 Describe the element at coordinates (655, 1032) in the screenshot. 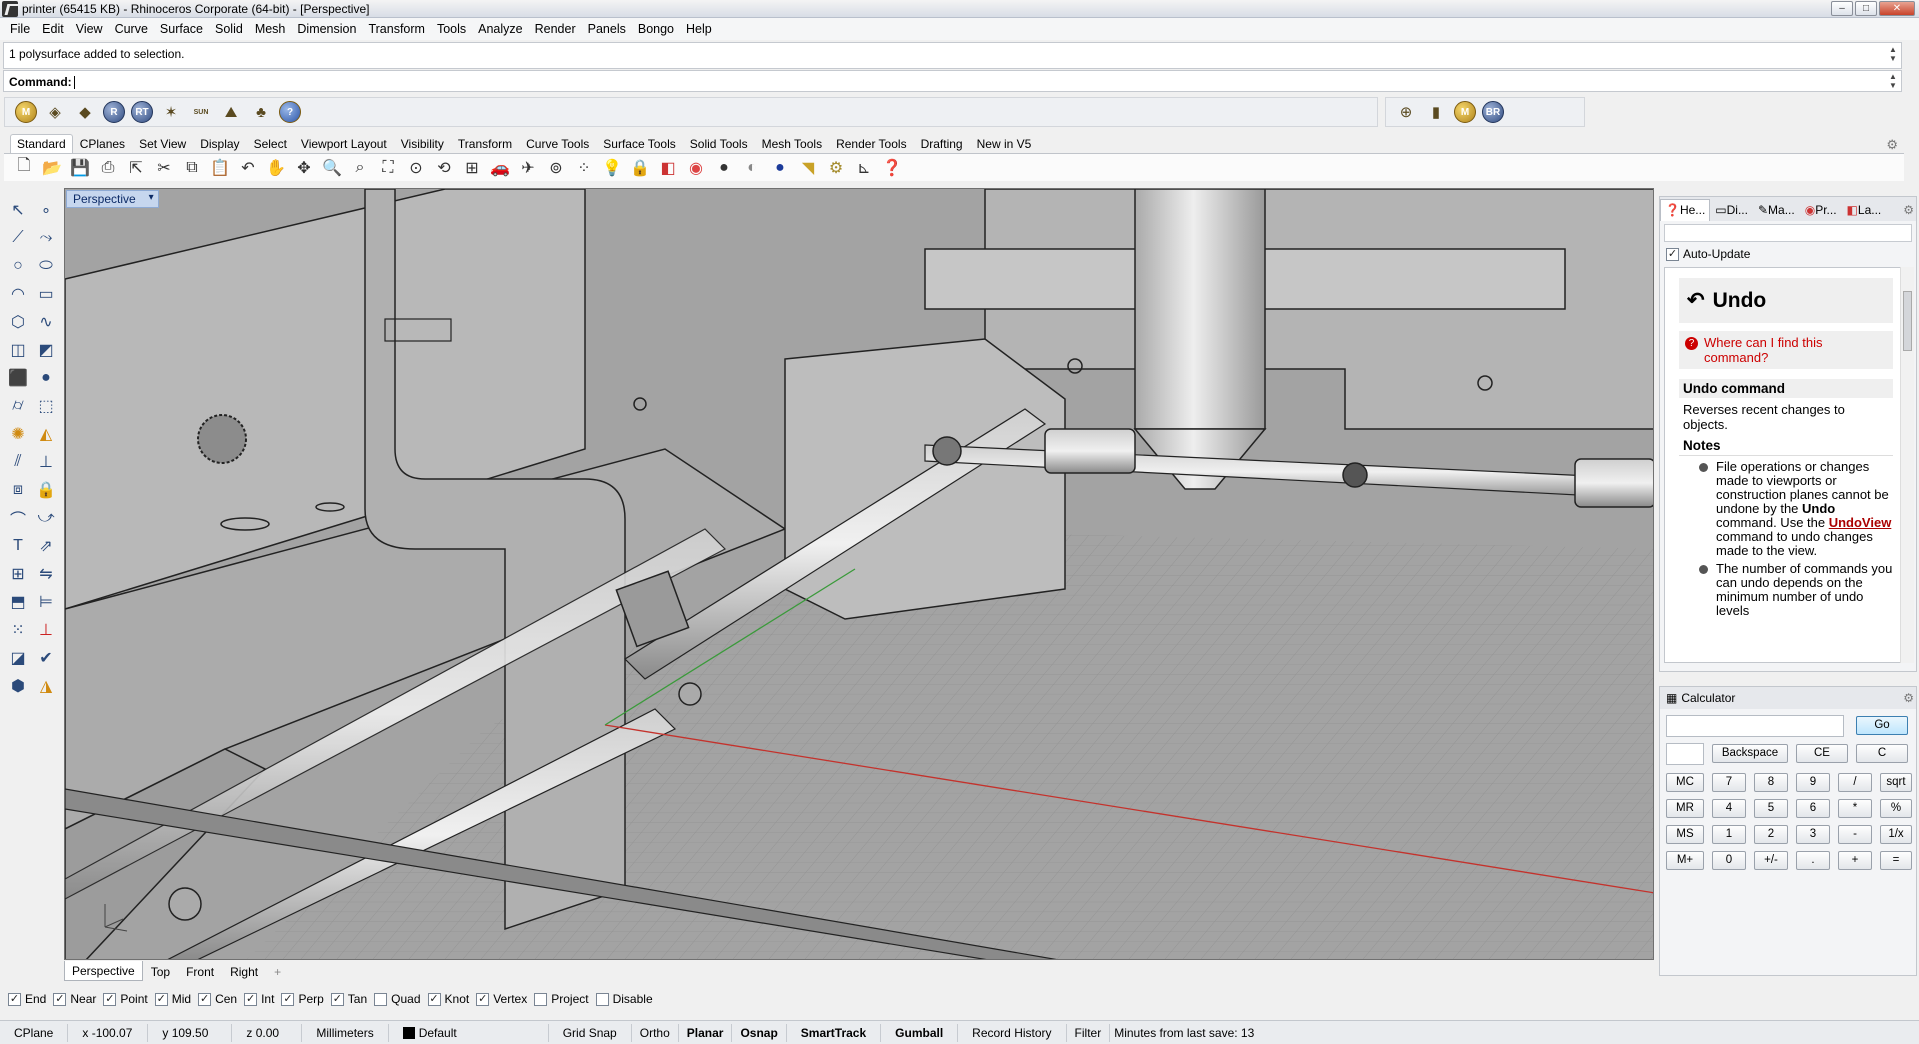

I see `status-ortho: Ortho` at that location.